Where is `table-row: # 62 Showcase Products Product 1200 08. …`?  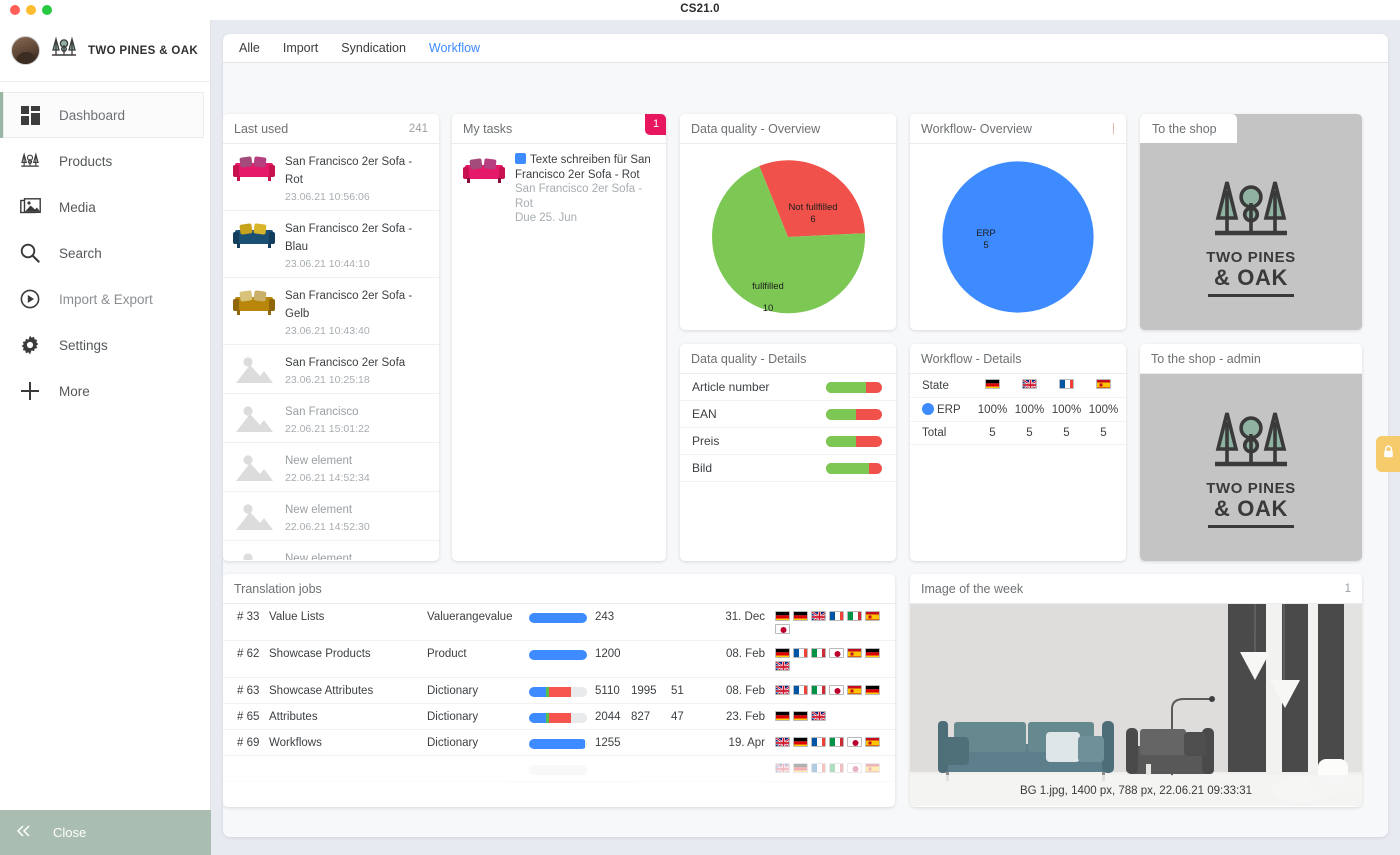 table-row: # 62 Showcase Products Product 1200 08. … is located at coordinates (559, 659).